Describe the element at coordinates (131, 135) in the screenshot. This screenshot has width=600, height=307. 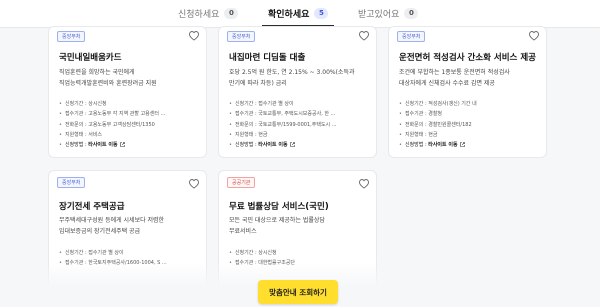
I see `info-item: 지원형태 : 서비스` at that location.